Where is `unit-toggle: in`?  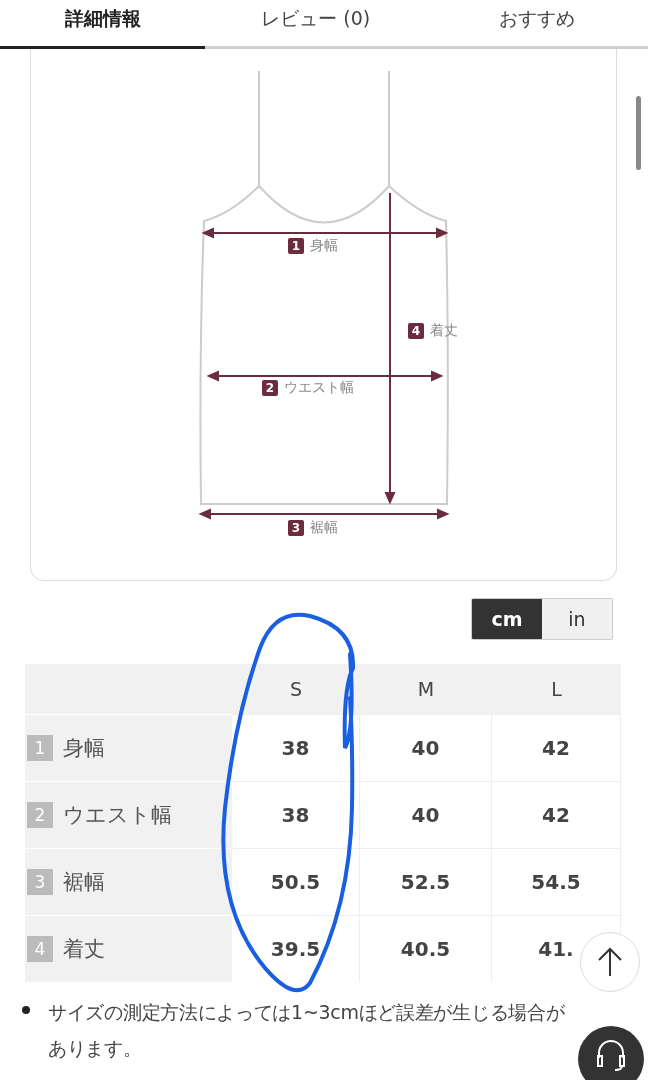
unit-toggle: in is located at coordinates (577, 619).